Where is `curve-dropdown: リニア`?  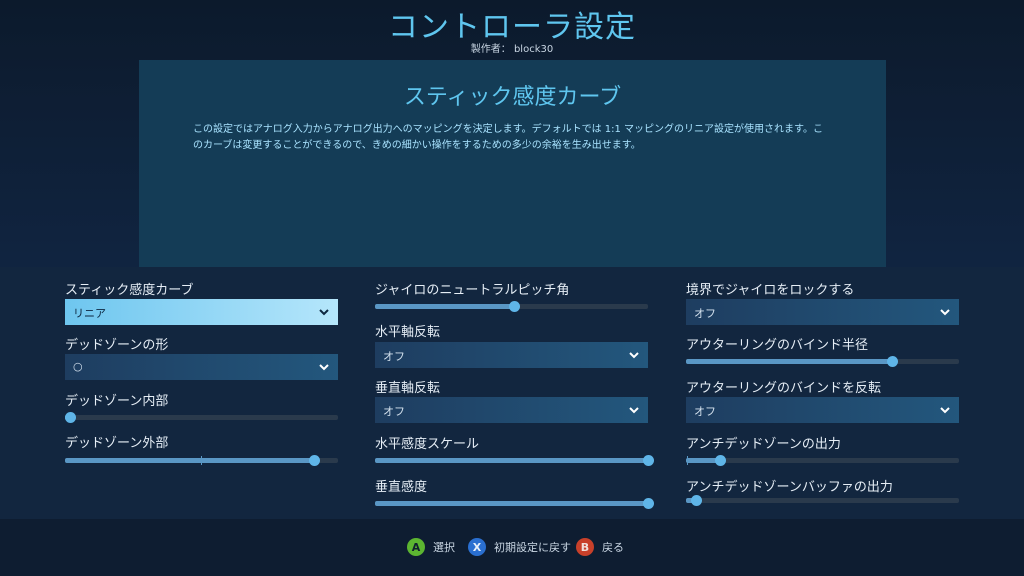 curve-dropdown: リニア is located at coordinates (201, 312).